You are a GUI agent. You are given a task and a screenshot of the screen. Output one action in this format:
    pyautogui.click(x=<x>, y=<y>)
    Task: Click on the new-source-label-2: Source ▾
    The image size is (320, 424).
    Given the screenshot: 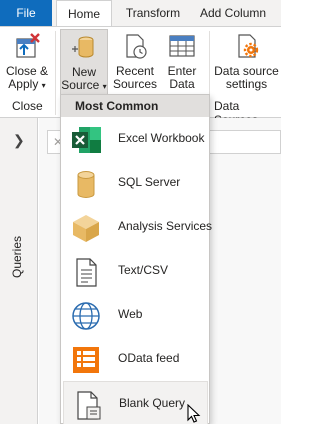 What is the action you would take?
    pyautogui.click(x=84, y=85)
    